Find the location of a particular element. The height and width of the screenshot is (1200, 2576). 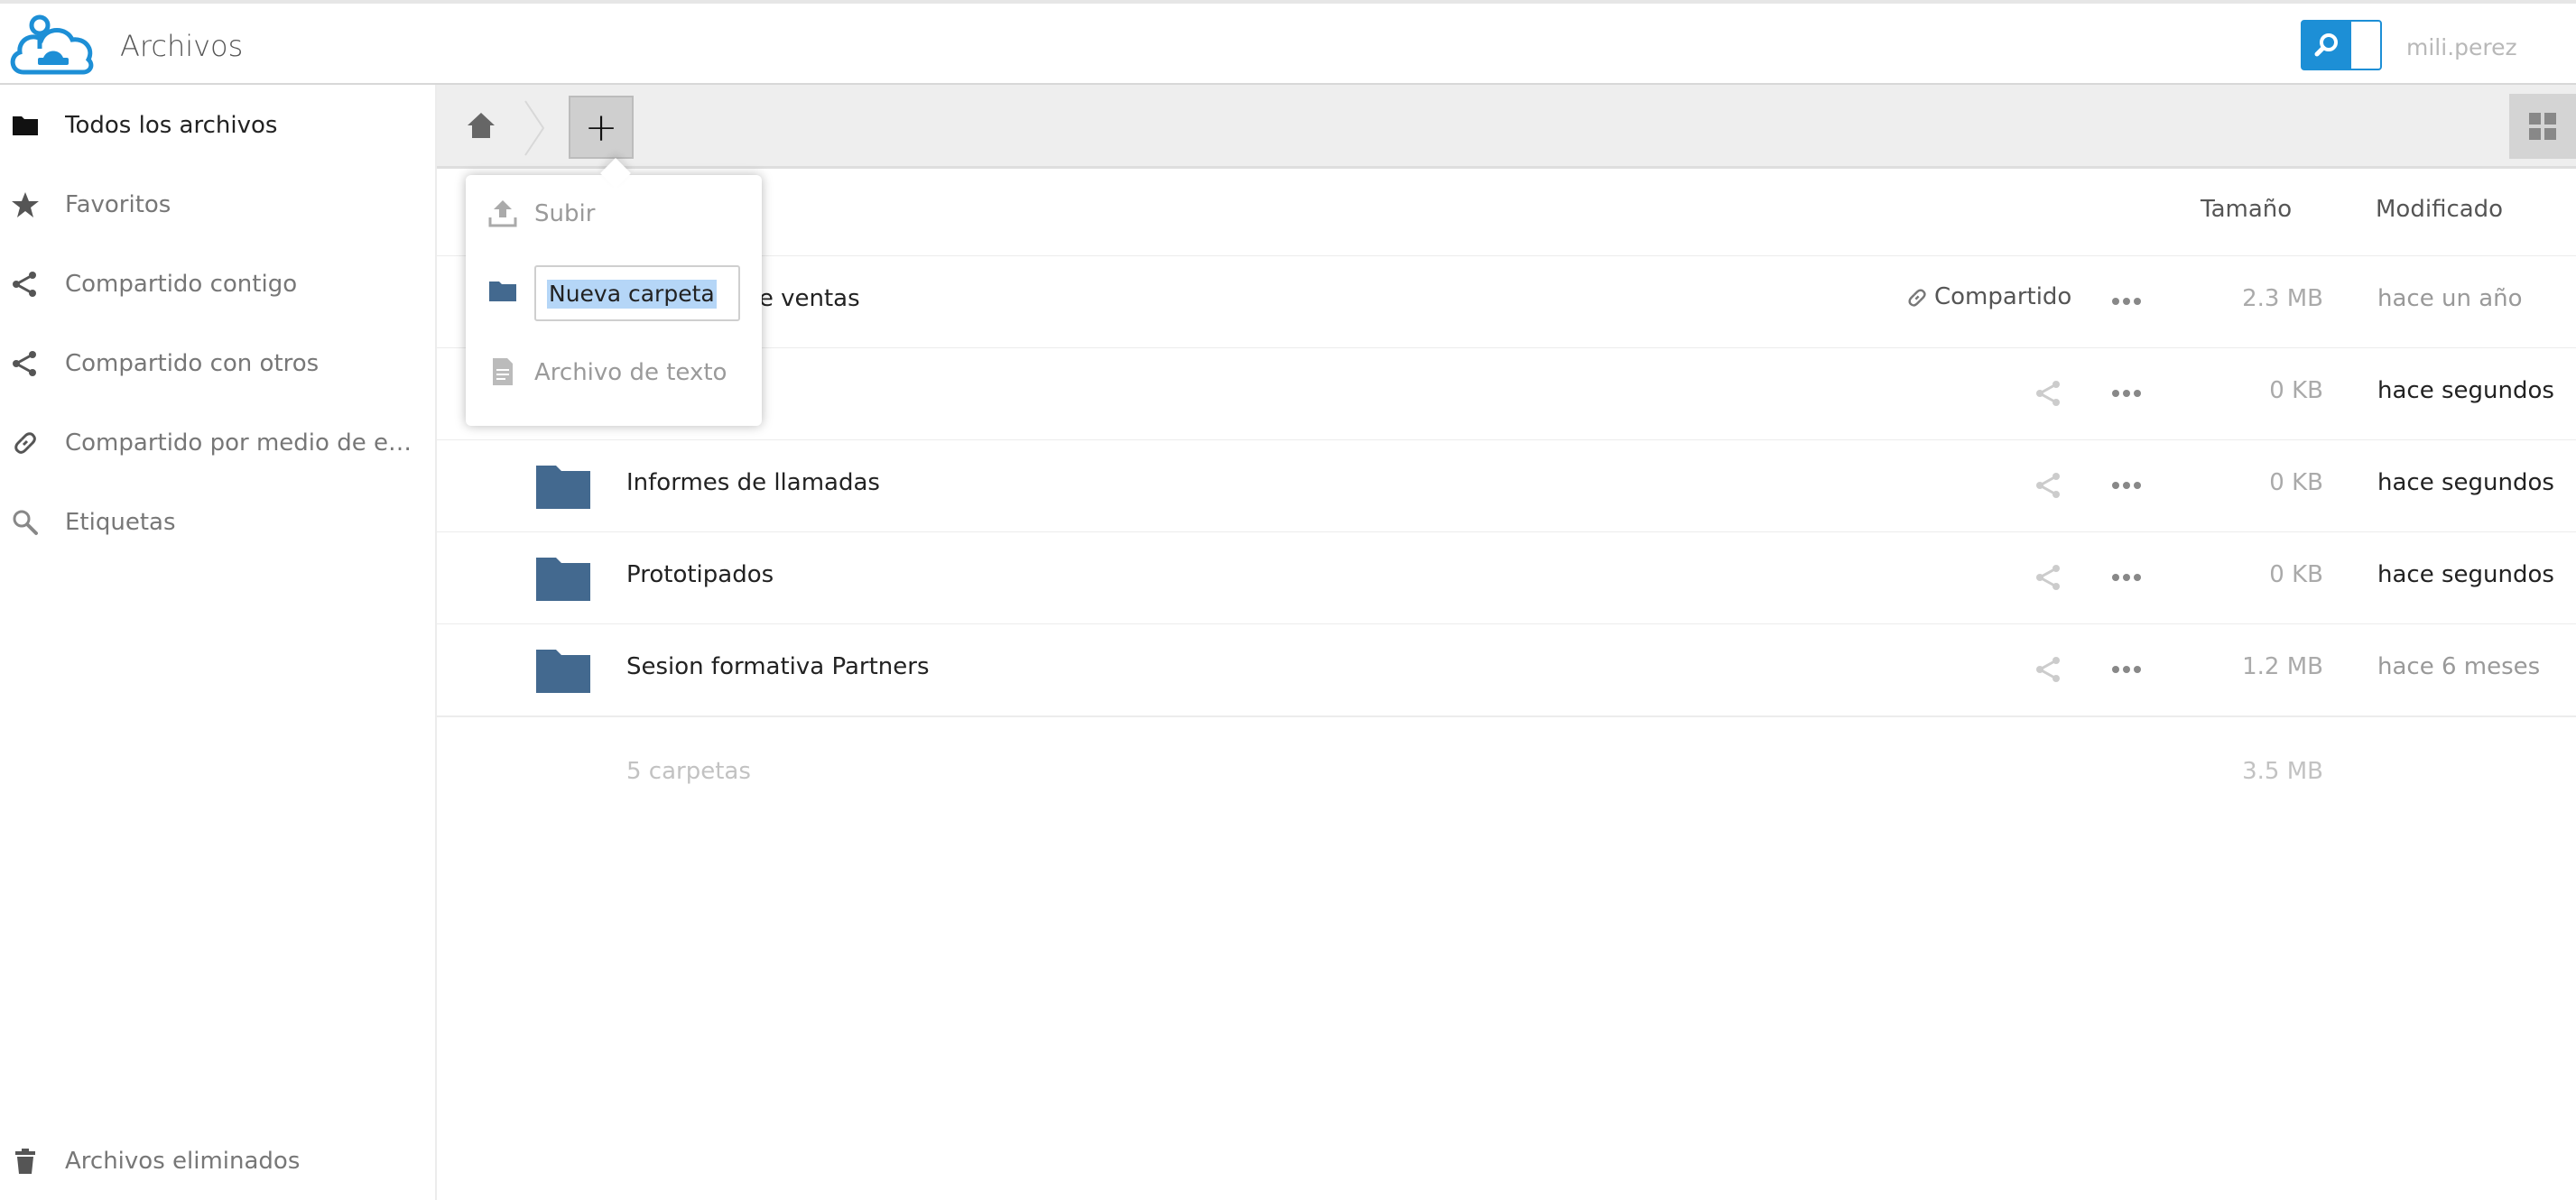

sidebar-item-label: Archivos eliminados is located at coordinates (183, 1161).